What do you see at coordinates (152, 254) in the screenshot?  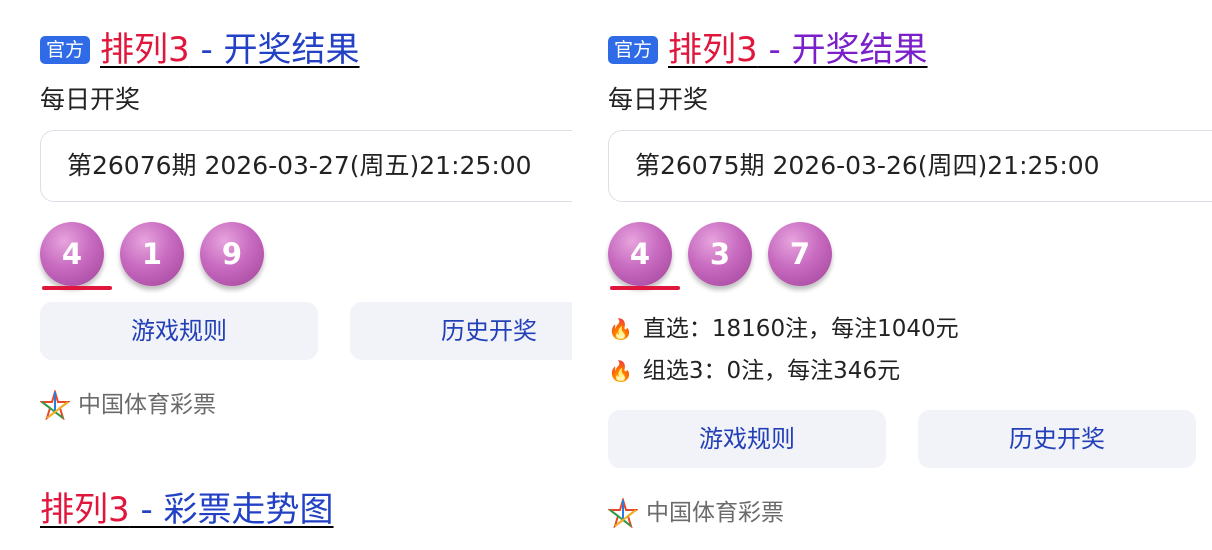 I see `number-ball: 1` at bounding box center [152, 254].